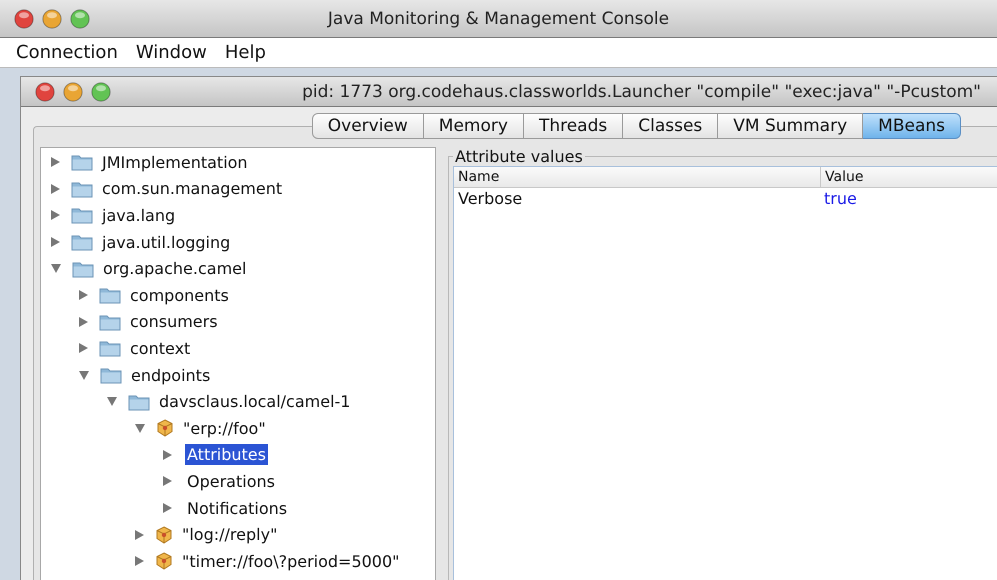 The width and height of the screenshot is (997, 580). I want to click on tree-node: "log://reply", so click(230, 535).